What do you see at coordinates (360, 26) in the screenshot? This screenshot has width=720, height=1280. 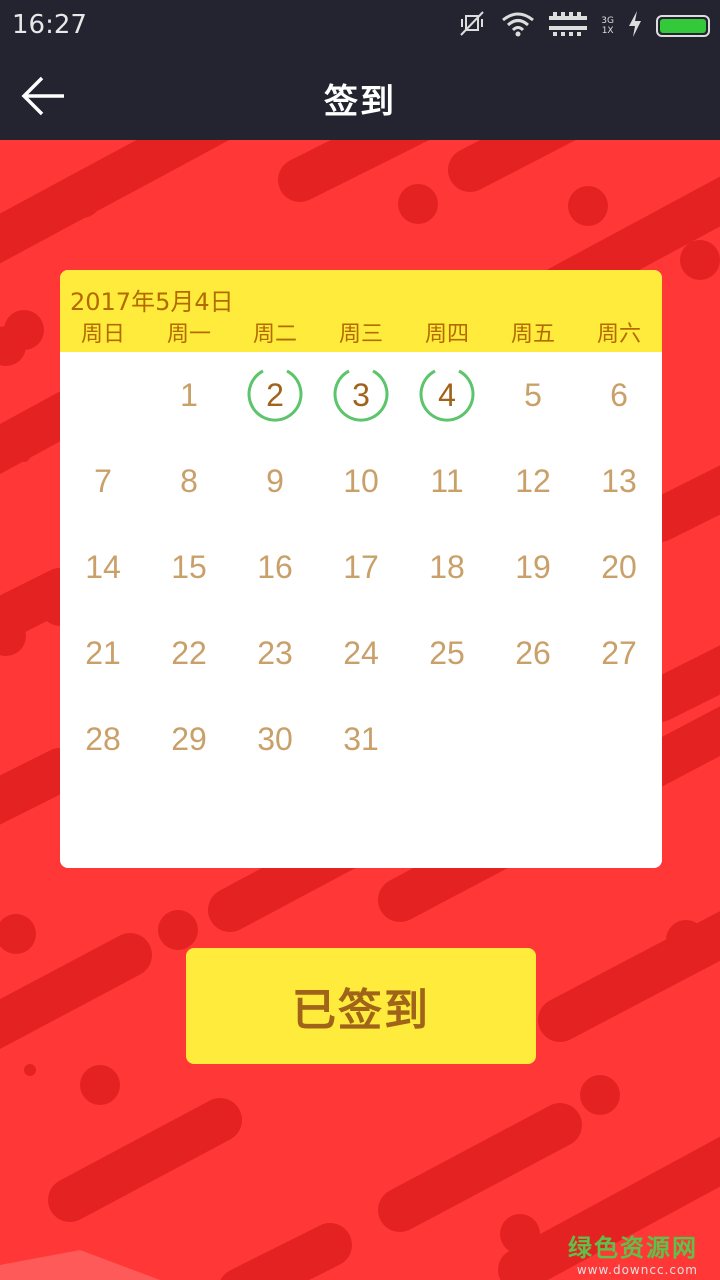 I see `status-bar: 16:27 3G 1X` at bounding box center [360, 26].